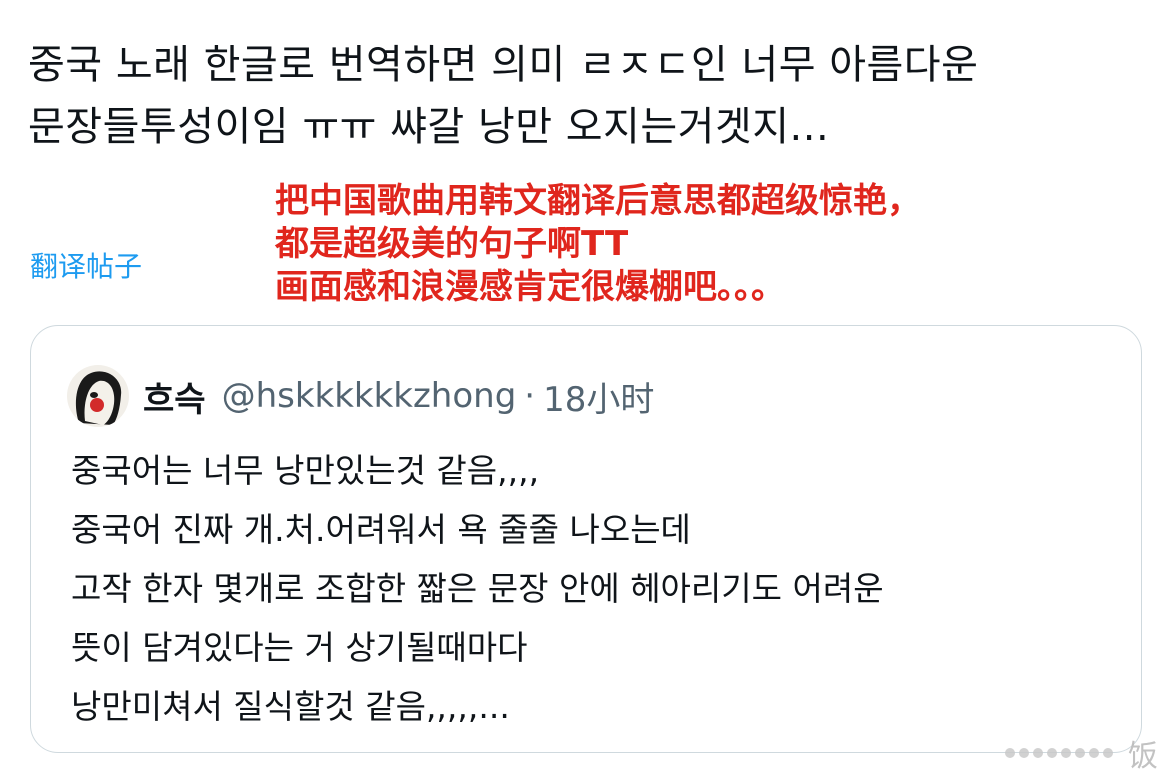 Image resolution: width=1170 pixels, height=781 pixels. Describe the element at coordinates (86, 267) in the screenshot. I see `translate-post-link: 翻译帖子` at that location.